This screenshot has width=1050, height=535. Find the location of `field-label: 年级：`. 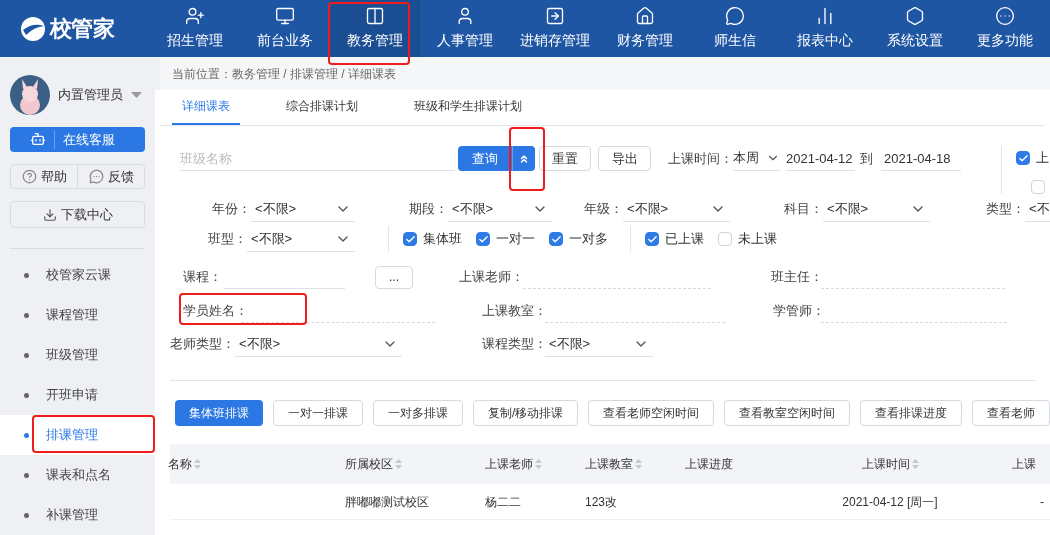

field-label: 年级： is located at coordinates (603, 209).